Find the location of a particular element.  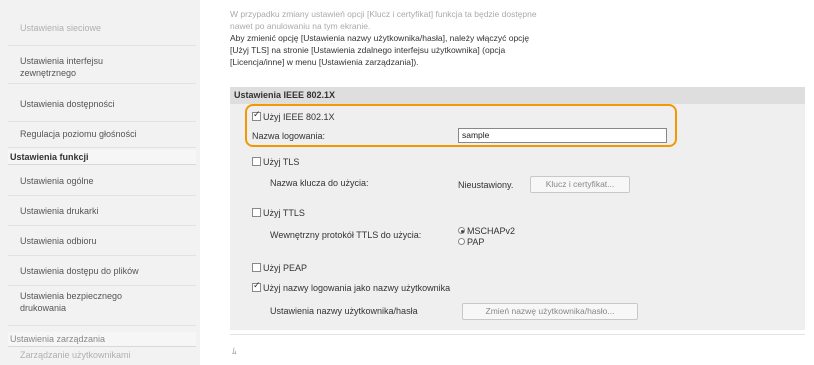

sidebar-item-label: Ustawienia bezpiecznego drukowania is located at coordinates (71, 302).